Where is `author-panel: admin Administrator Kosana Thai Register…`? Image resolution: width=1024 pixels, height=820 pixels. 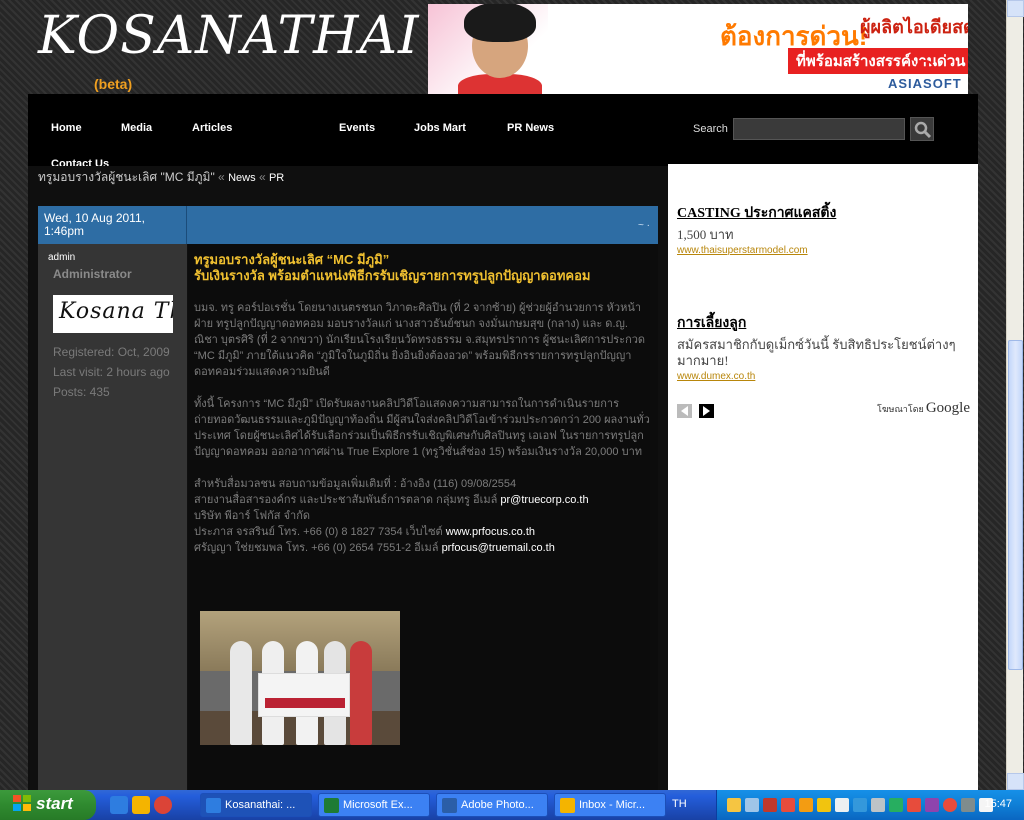
author-panel: admin Administrator Kosana Thai Register… is located at coordinates (112, 517).